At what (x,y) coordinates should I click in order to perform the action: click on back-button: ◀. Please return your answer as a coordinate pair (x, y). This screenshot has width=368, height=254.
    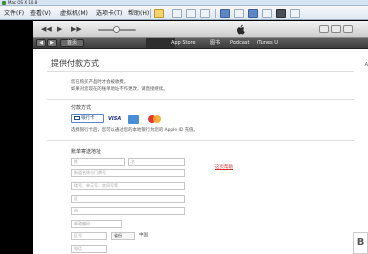
    Looking at the image, I should click on (41, 43).